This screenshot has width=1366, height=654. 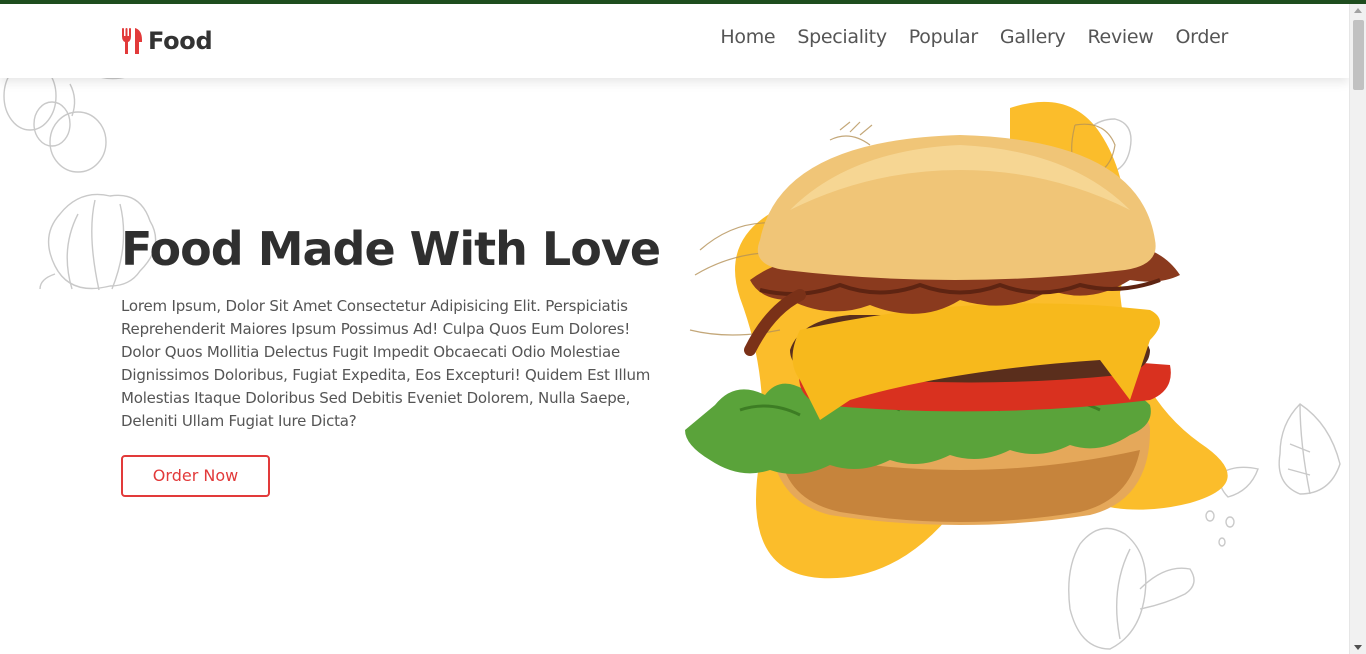 What do you see at coordinates (1357, 329) in the screenshot?
I see `page-scrollbar` at bounding box center [1357, 329].